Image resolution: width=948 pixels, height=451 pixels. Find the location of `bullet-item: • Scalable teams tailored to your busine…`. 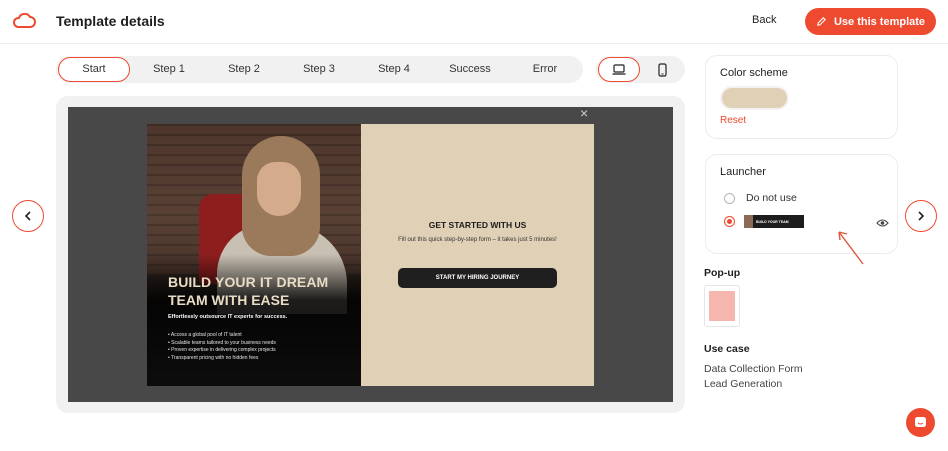

bullet-item: • Scalable teams tailored to your busine… is located at coordinates (222, 342).